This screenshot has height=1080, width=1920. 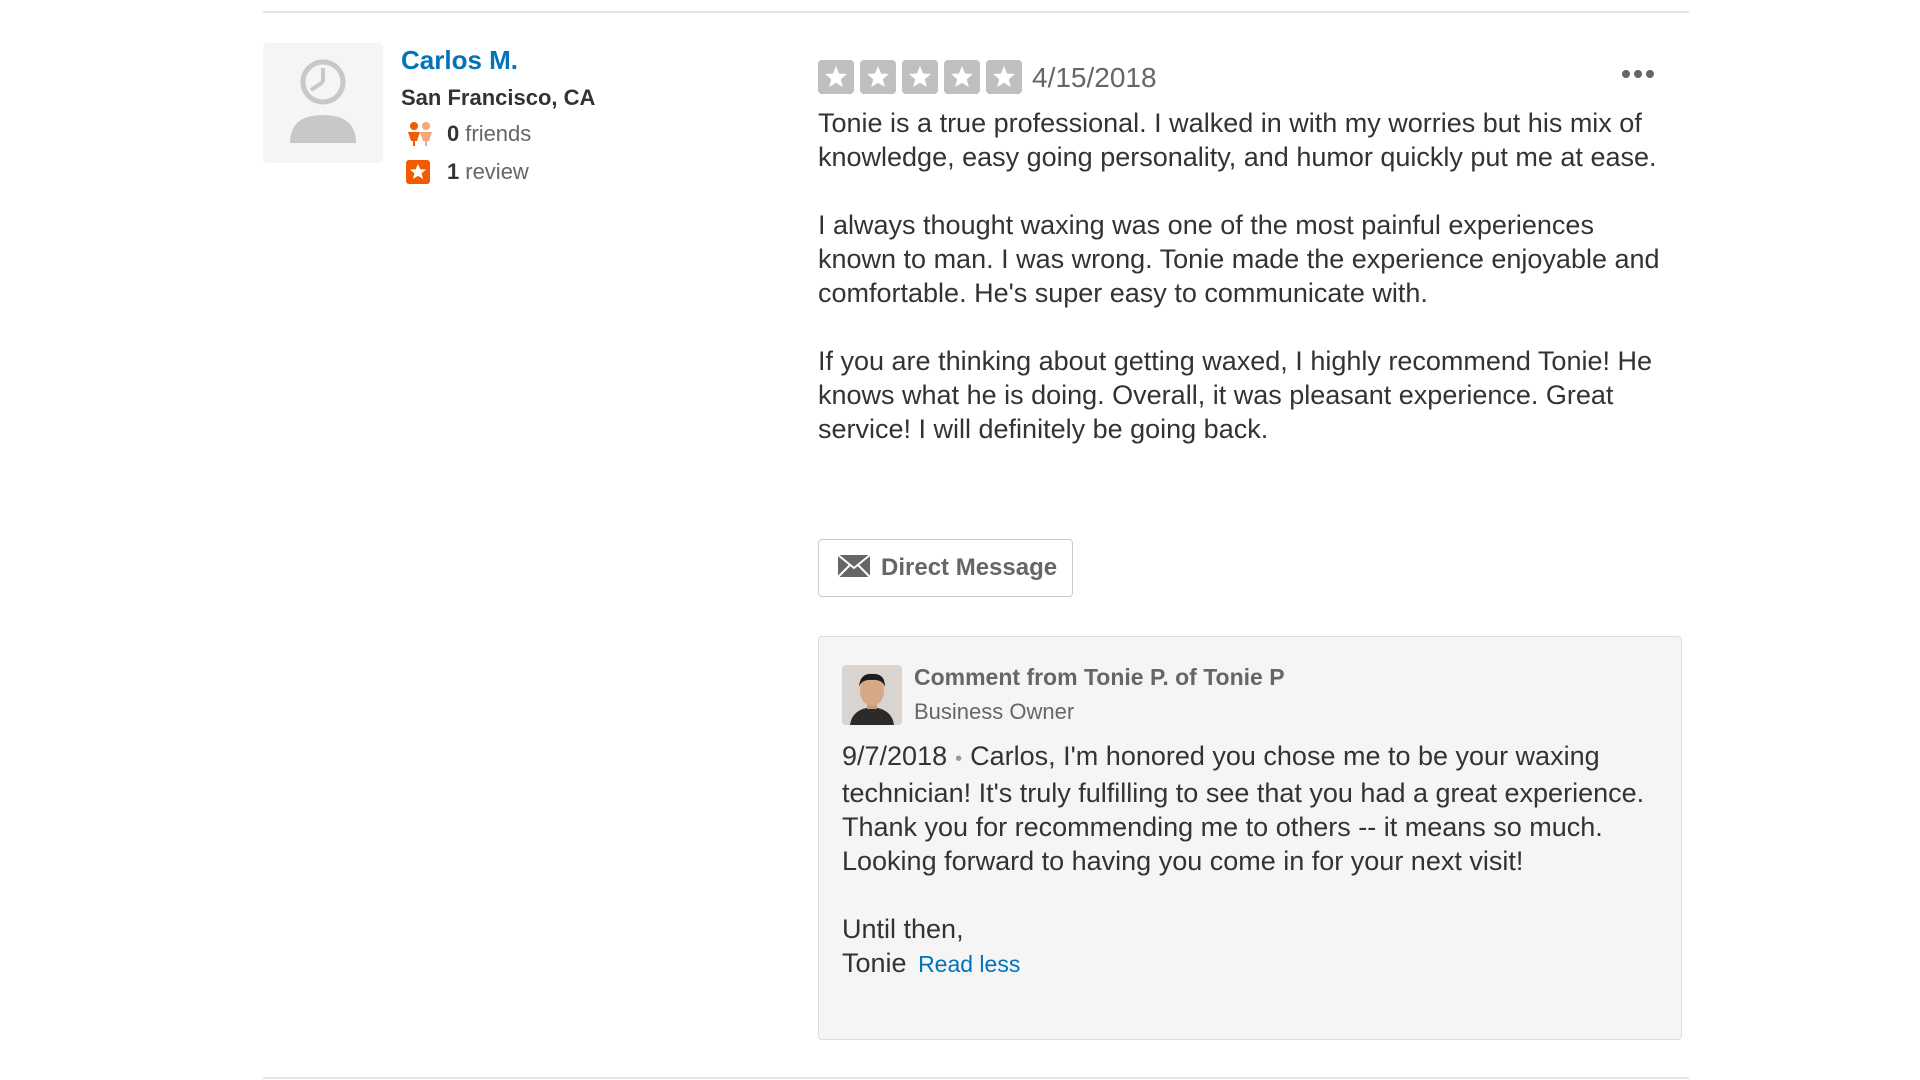 I want to click on signoff-line: Until then,, so click(x=903, y=929).